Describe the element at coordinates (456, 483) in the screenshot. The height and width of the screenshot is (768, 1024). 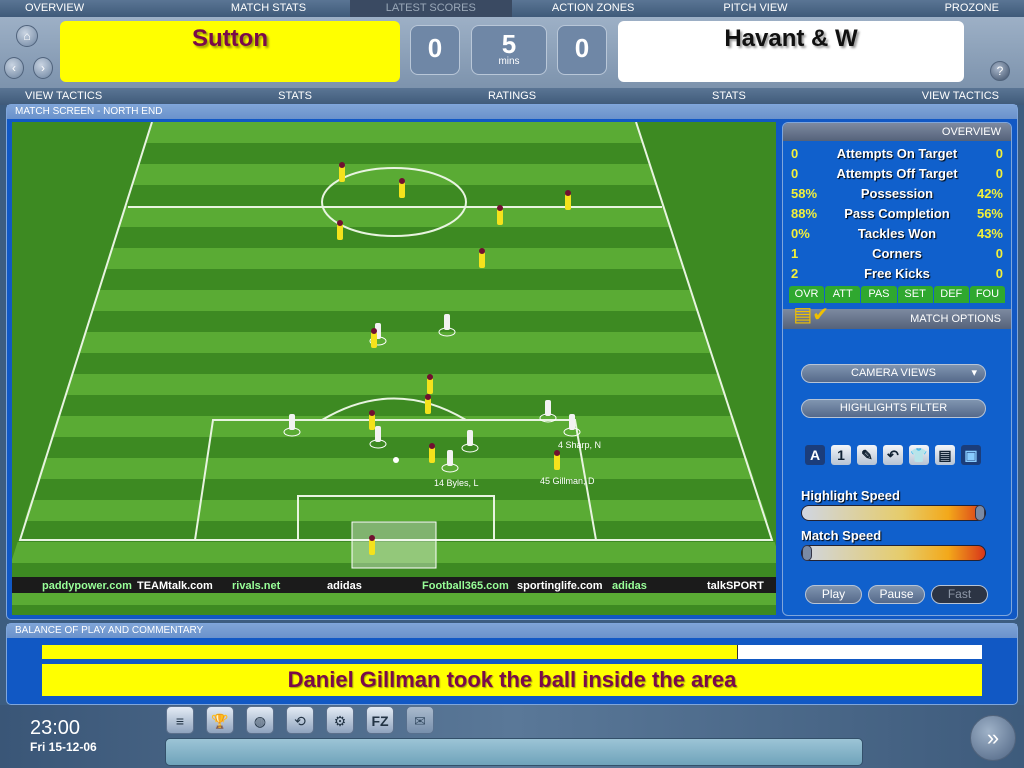
I see `player-label: 14 Byles, L` at that location.